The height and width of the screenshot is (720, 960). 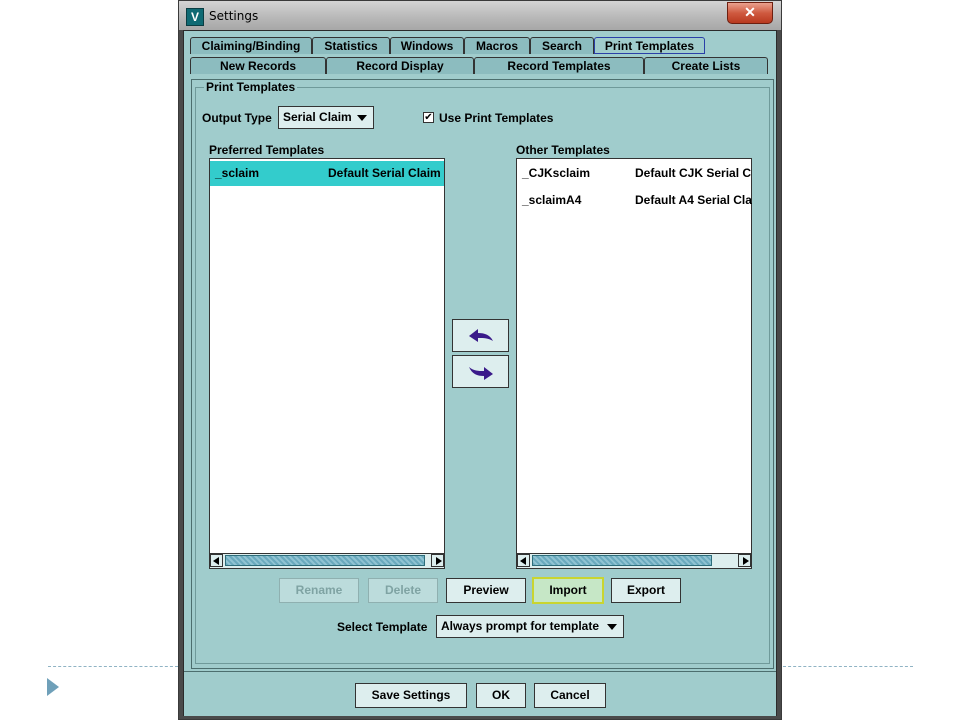 What do you see at coordinates (693, 200) in the screenshot?
I see `template-description: Default A4 Serial Cla` at bounding box center [693, 200].